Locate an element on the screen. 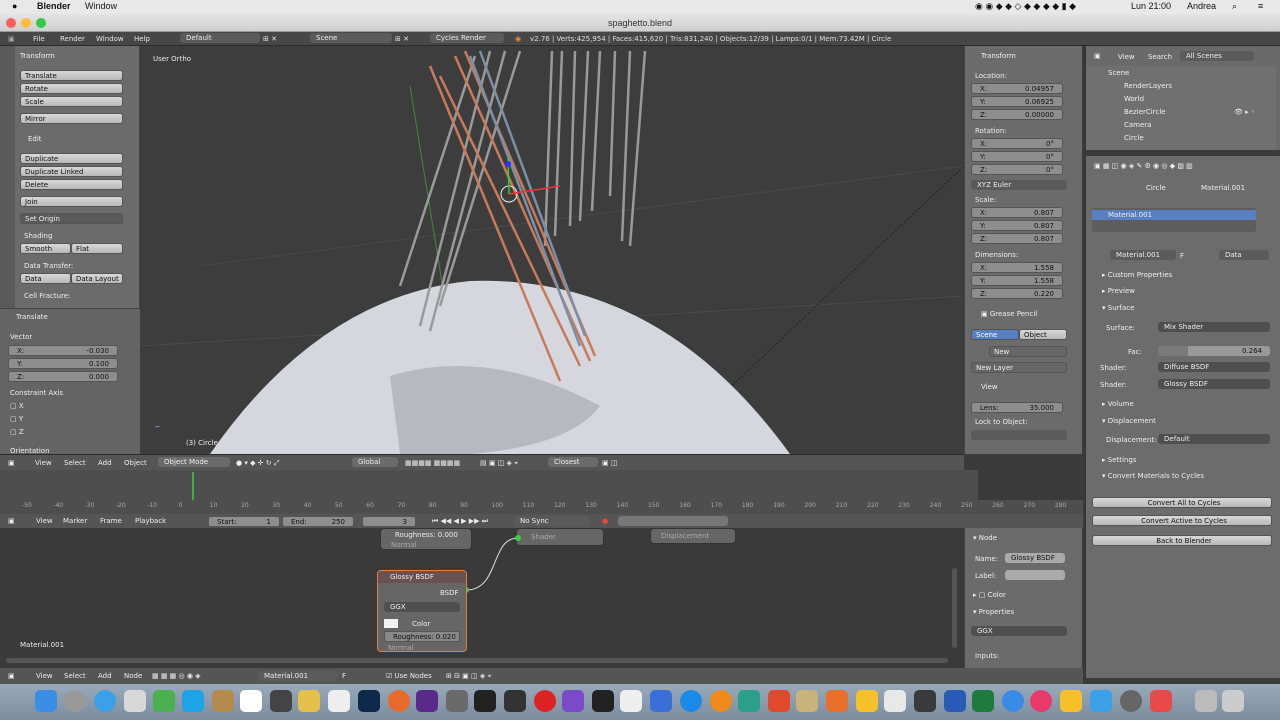  chrome-icon is located at coordinates (399, 701).